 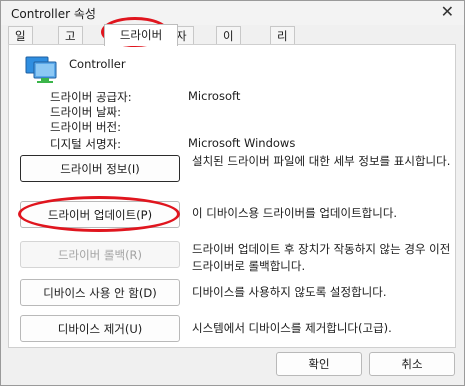 I want to click on disable-device-desc: 디바이스를 사용하지 않도록 설정합니다., so click(x=289, y=292).